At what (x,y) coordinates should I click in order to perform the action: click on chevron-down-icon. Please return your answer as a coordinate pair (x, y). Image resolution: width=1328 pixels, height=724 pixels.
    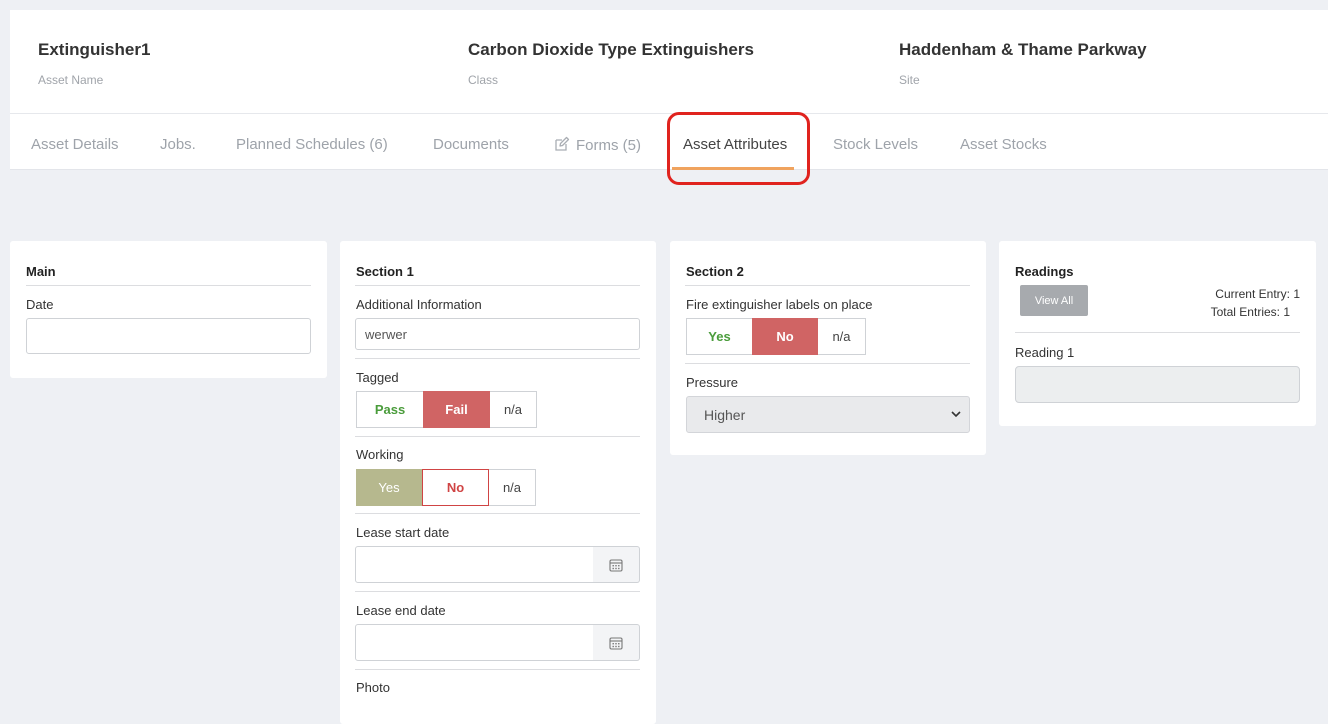
    Looking at the image, I should click on (956, 414).